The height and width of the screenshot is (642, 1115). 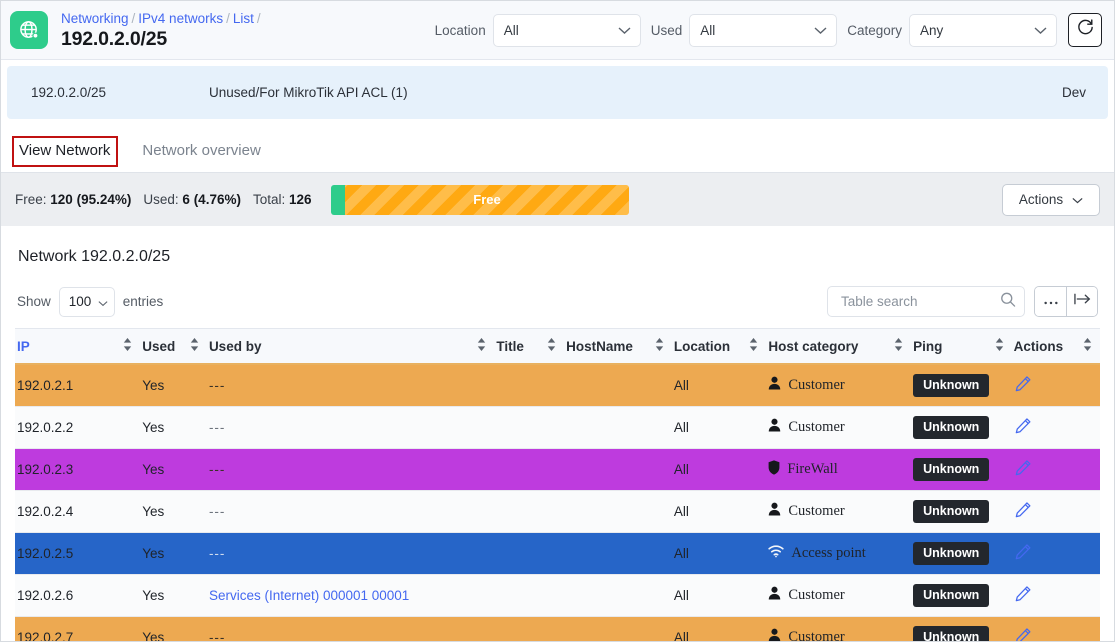 What do you see at coordinates (309, 595) in the screenshot?
I see `used-by-link: Services (Internet) 000001 00001` at bounding box center [309, 595].